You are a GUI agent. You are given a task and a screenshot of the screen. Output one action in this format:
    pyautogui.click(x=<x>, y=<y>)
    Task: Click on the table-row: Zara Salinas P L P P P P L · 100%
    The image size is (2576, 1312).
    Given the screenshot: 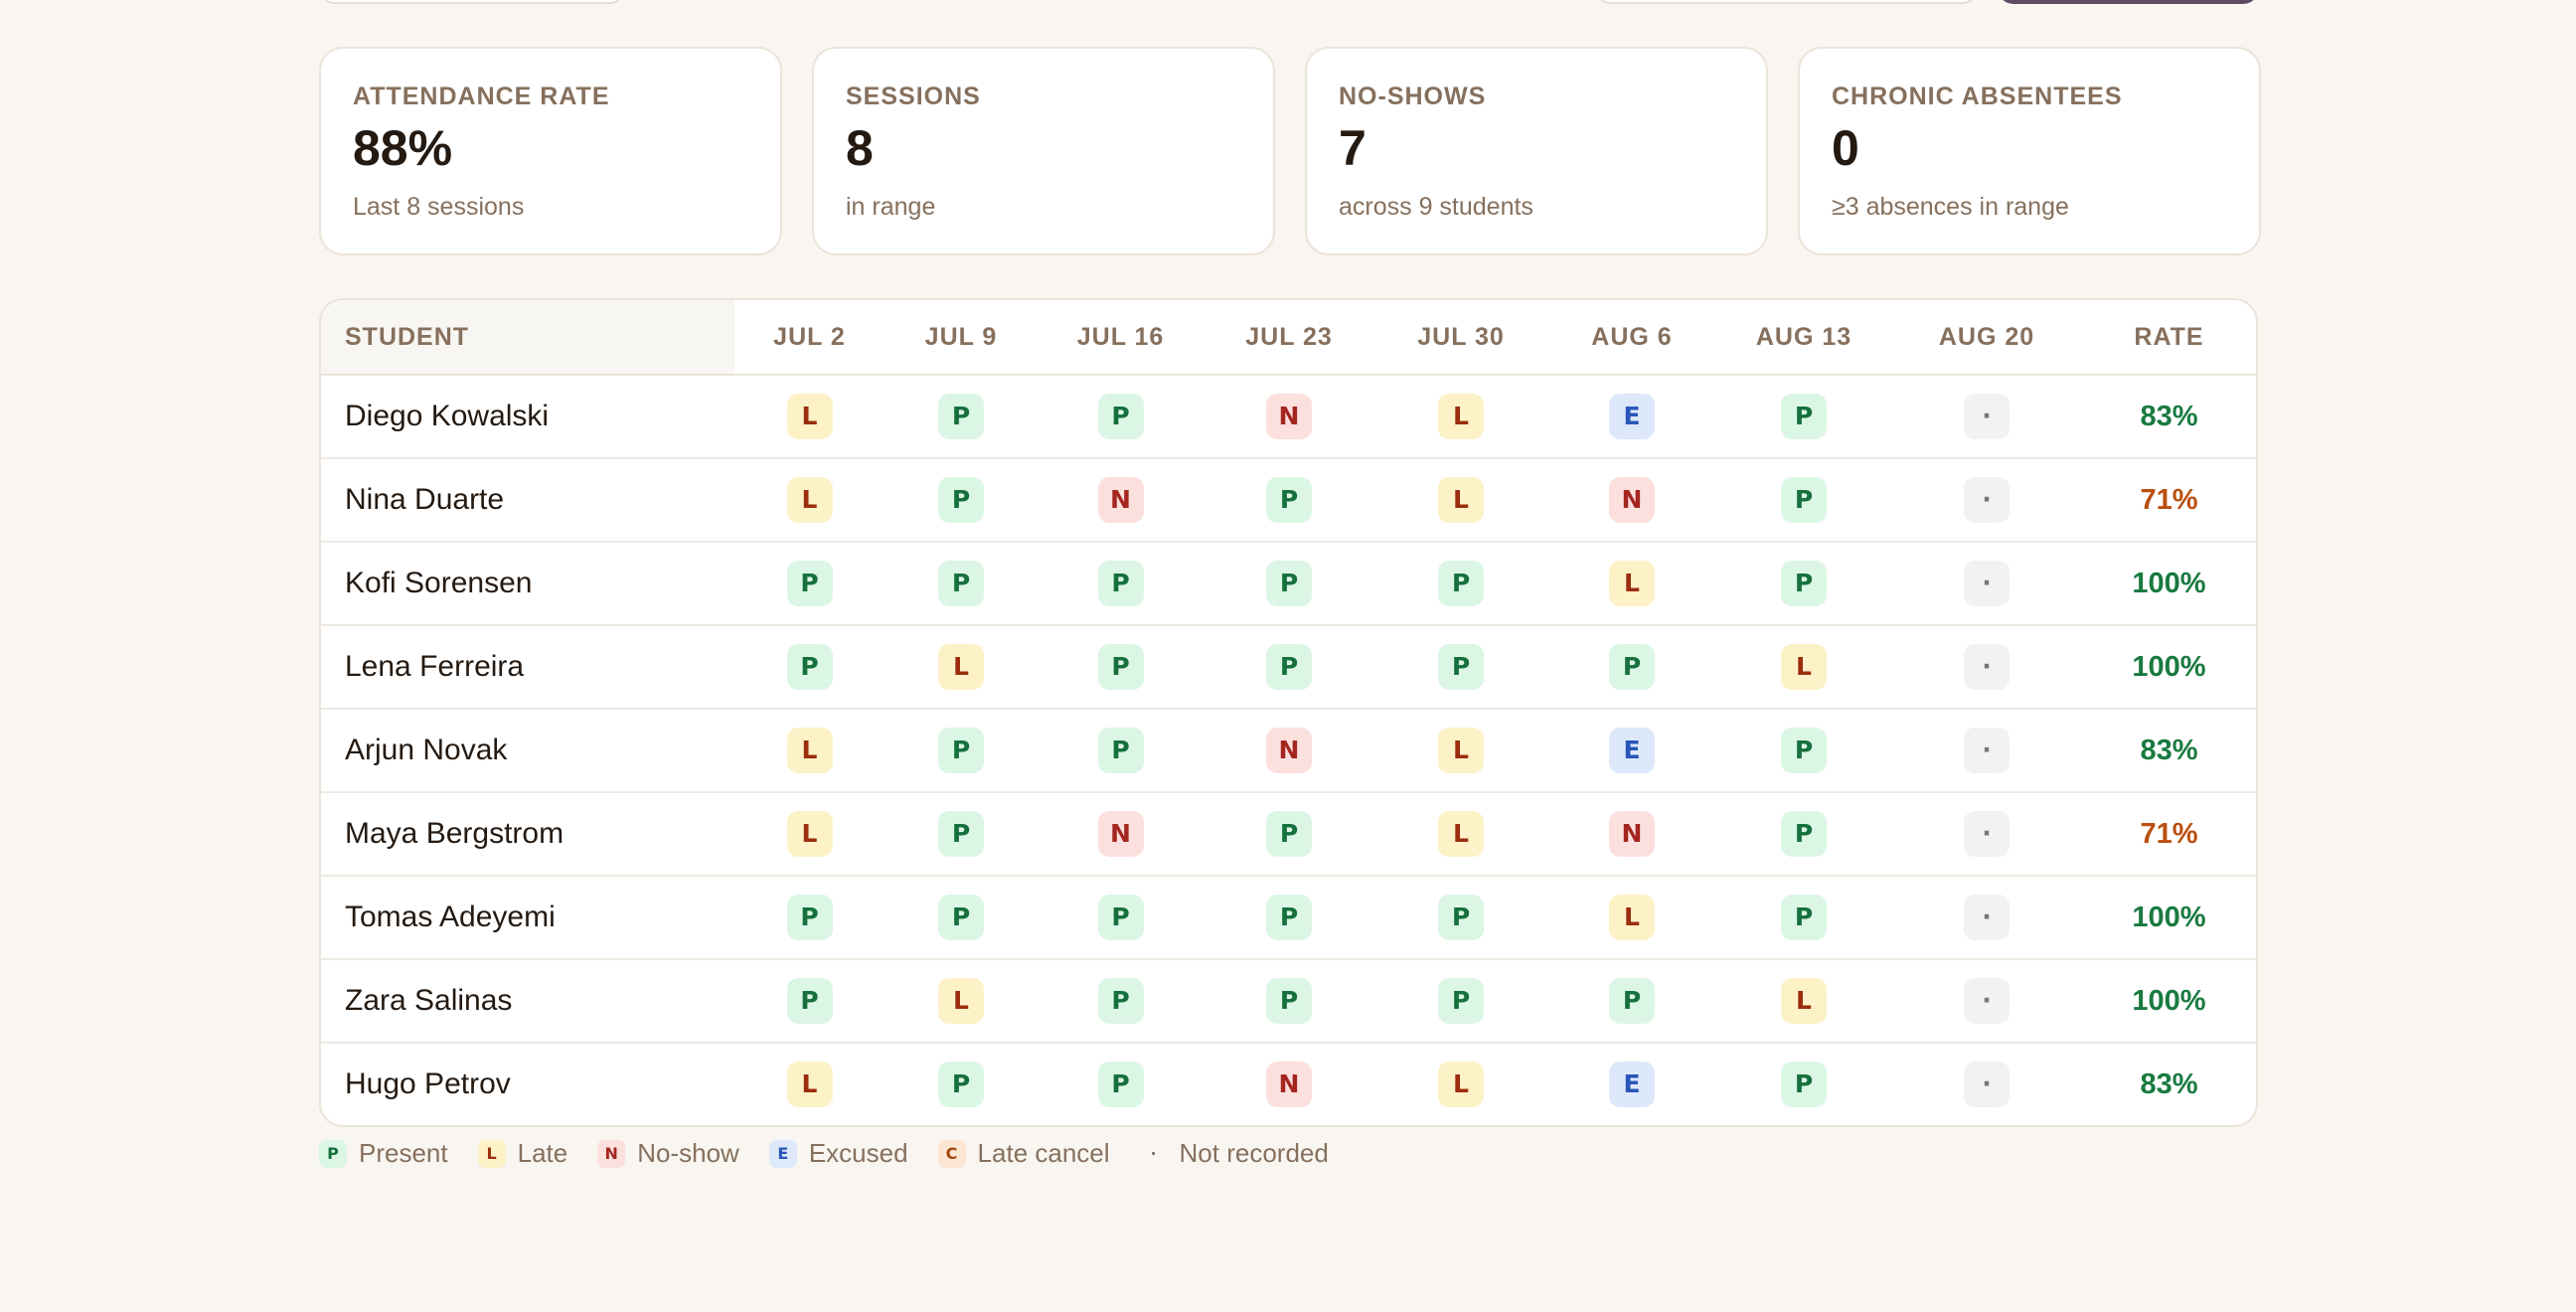 What is the action you would take?
    pyautogui.click(x=1288, y=1001)
    